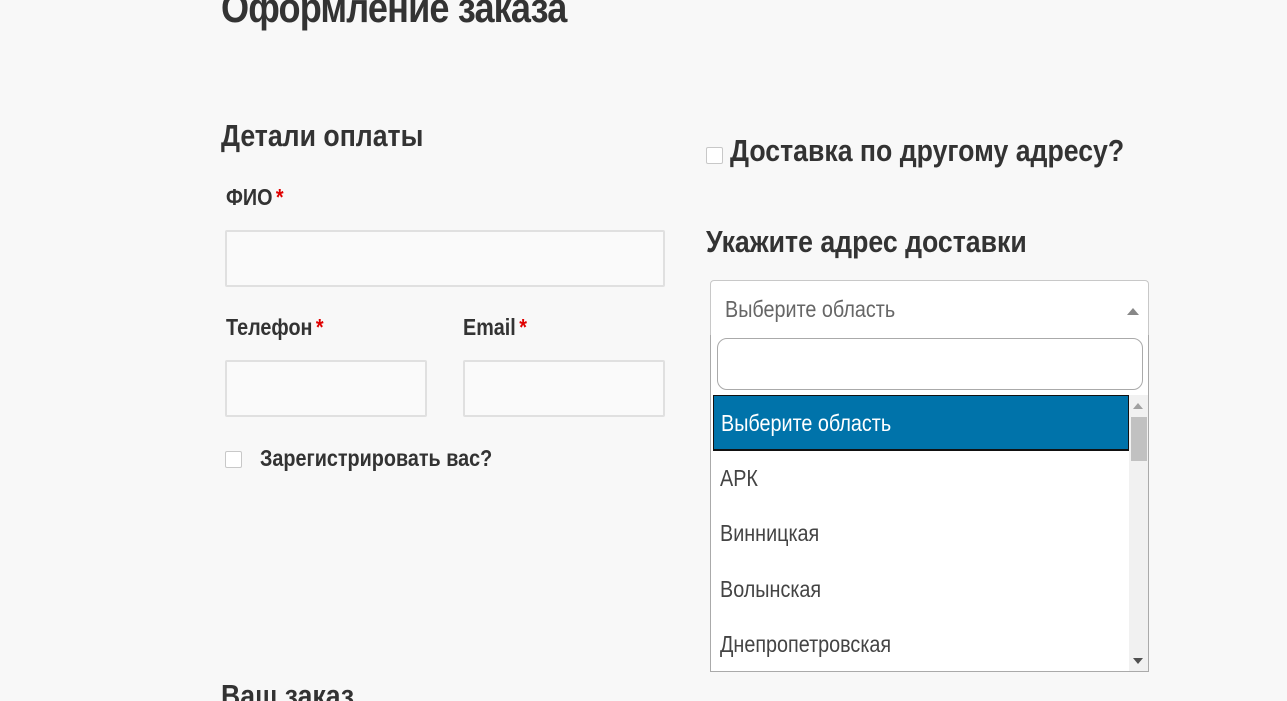 The height and width of the screenshot is (701, 1287). What do you see at coordinates (929, 308) in the screenshot?
I see `region-select: Выберите область` at bounding box center [929, 308].